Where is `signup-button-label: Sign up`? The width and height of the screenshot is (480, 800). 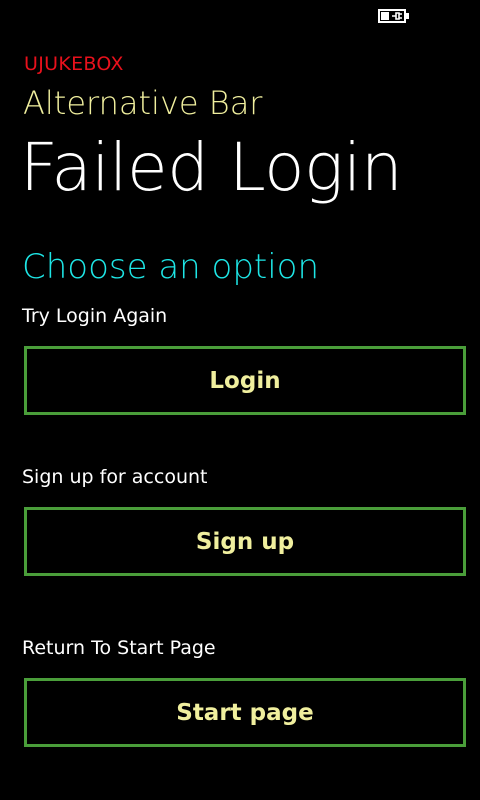 signup-button-label: Sign up is located at coordinates (245, 541).